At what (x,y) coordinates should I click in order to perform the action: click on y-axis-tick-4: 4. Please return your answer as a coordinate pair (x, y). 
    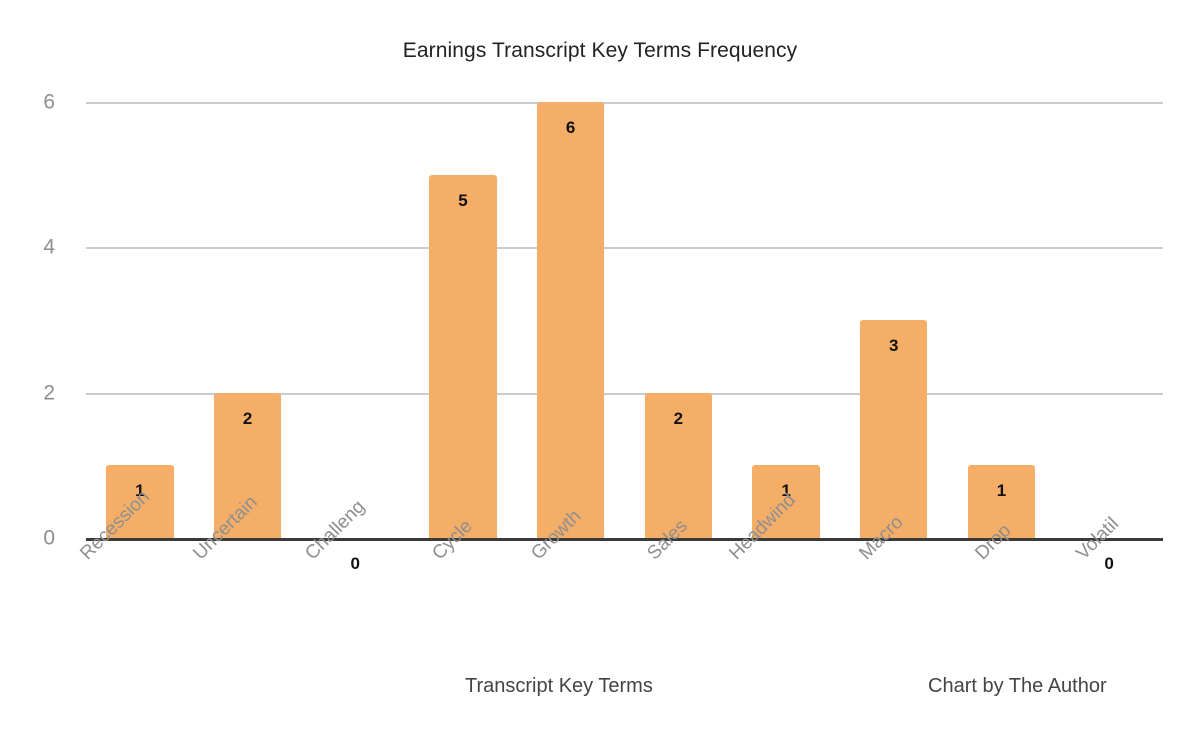
    Looking at the image, I should click on (49, 247).